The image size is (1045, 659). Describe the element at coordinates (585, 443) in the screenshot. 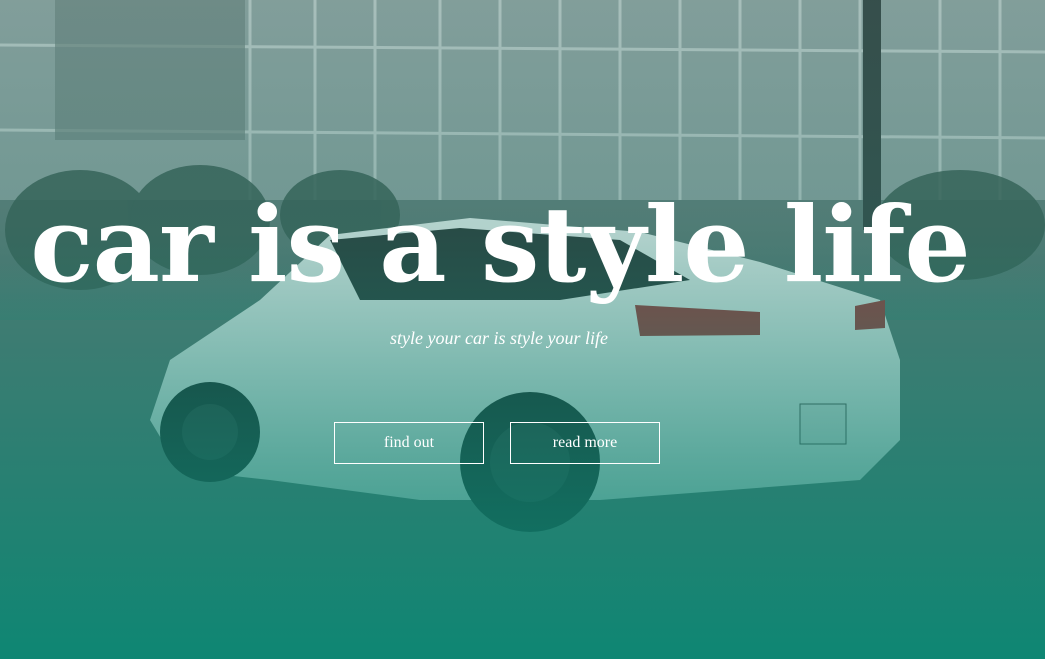

I see `read-more-button: read more` at that location.